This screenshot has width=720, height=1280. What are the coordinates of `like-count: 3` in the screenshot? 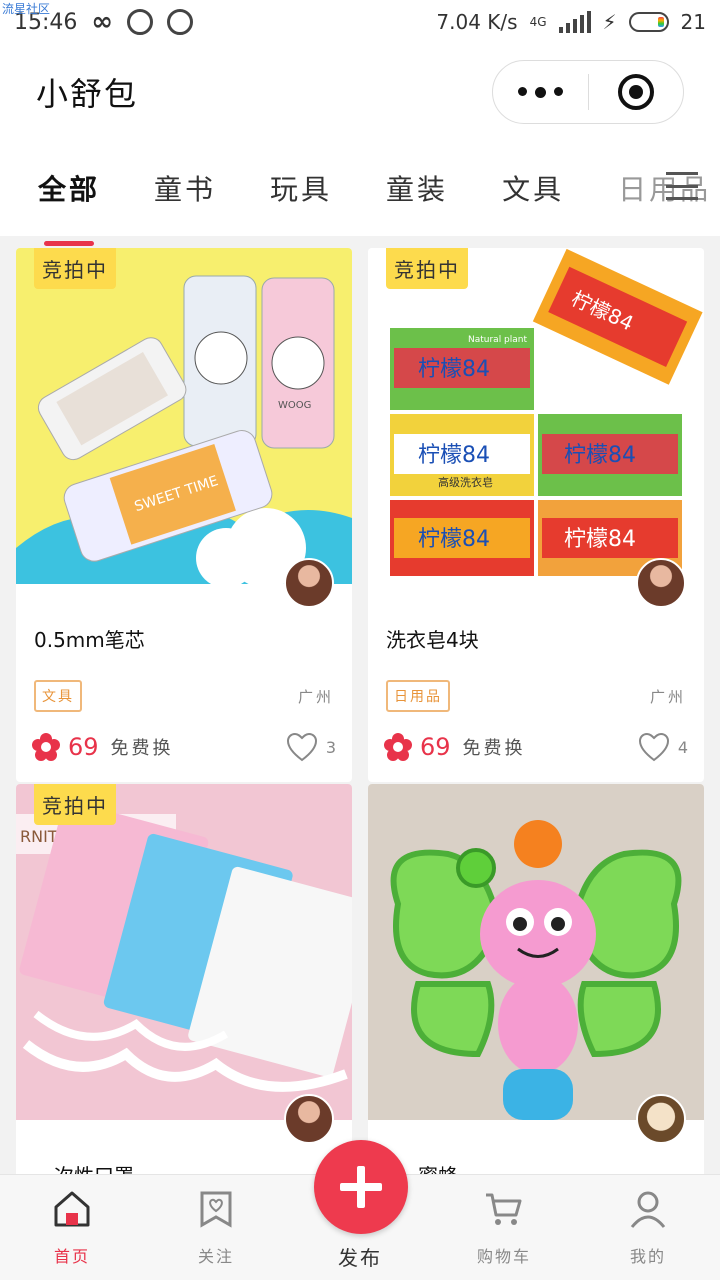 It's located at (330, 747).